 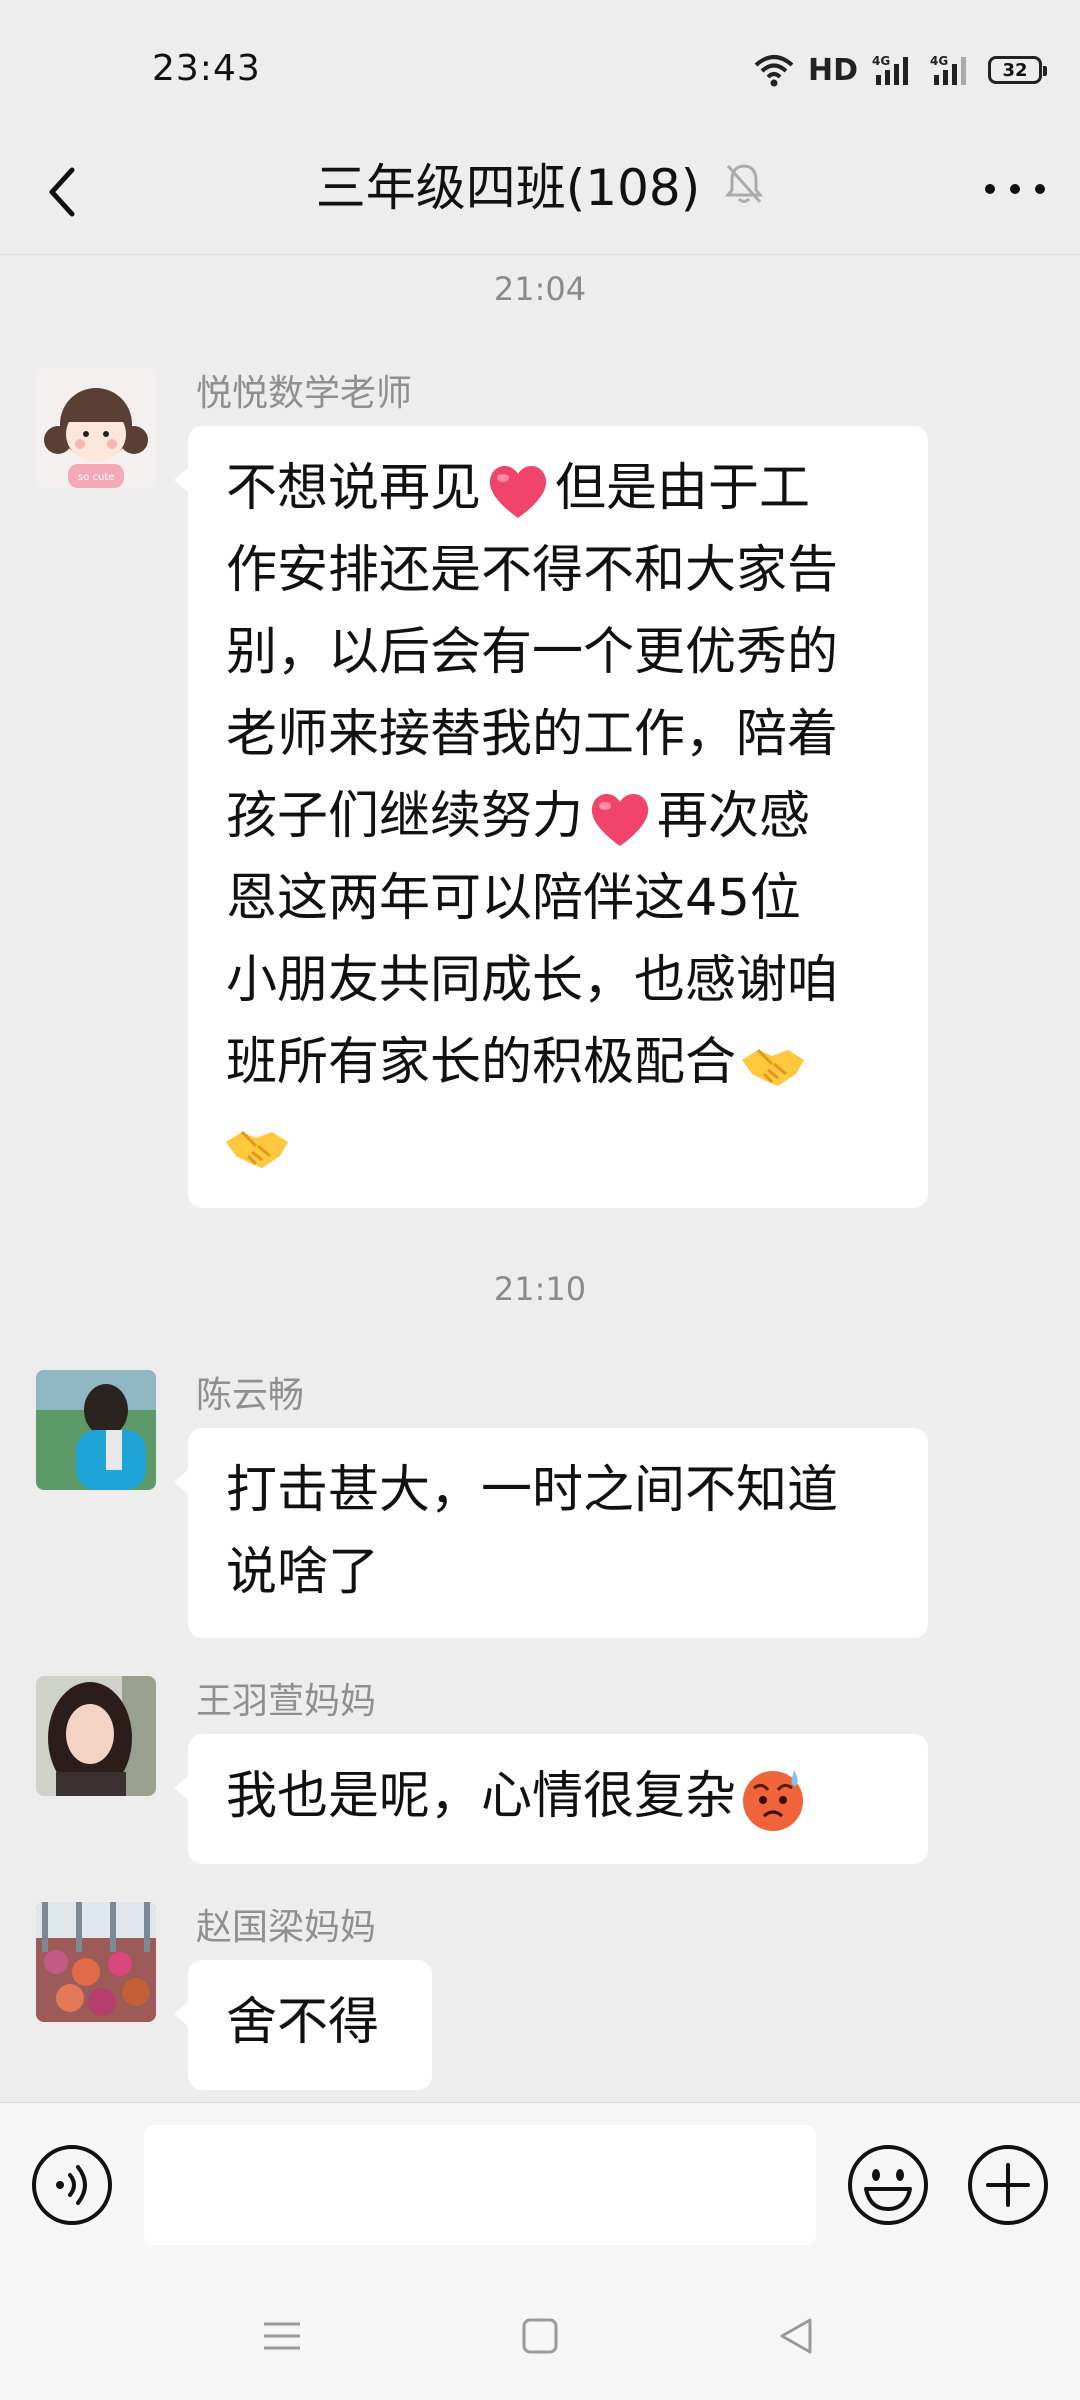 What do you see at coordinates (540, 65) in the screenshot?
I see `status-bar: 23:43 HD 4G 4G 32` at bounding box center [540, 65].